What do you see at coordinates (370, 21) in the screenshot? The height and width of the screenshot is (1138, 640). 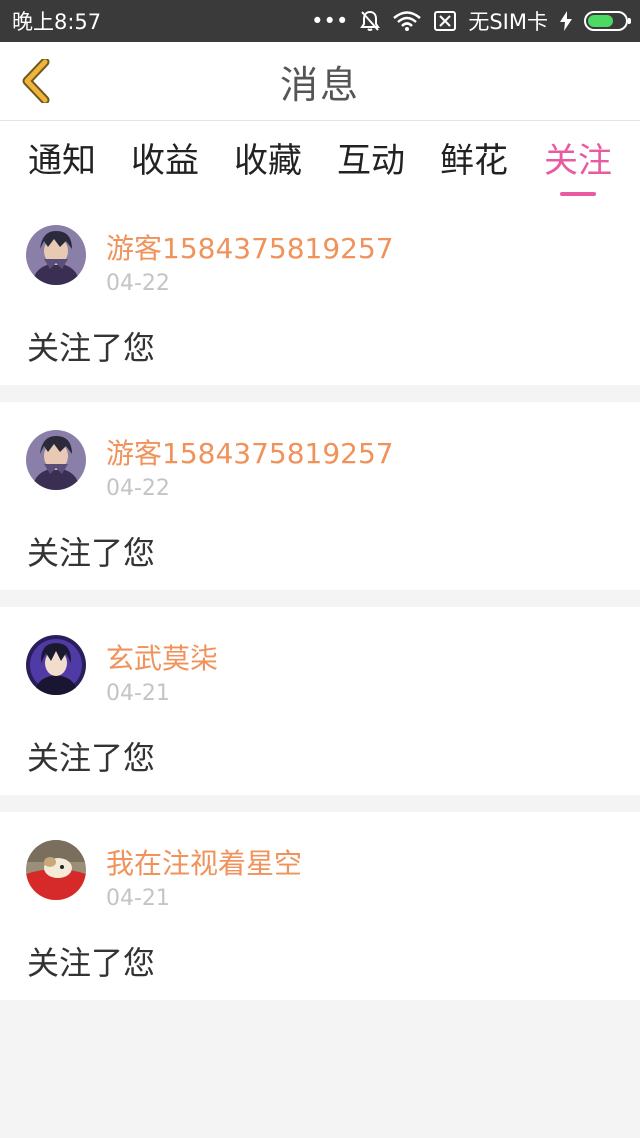 I see `mute-bell-icon` at bounding box center [370, 21].